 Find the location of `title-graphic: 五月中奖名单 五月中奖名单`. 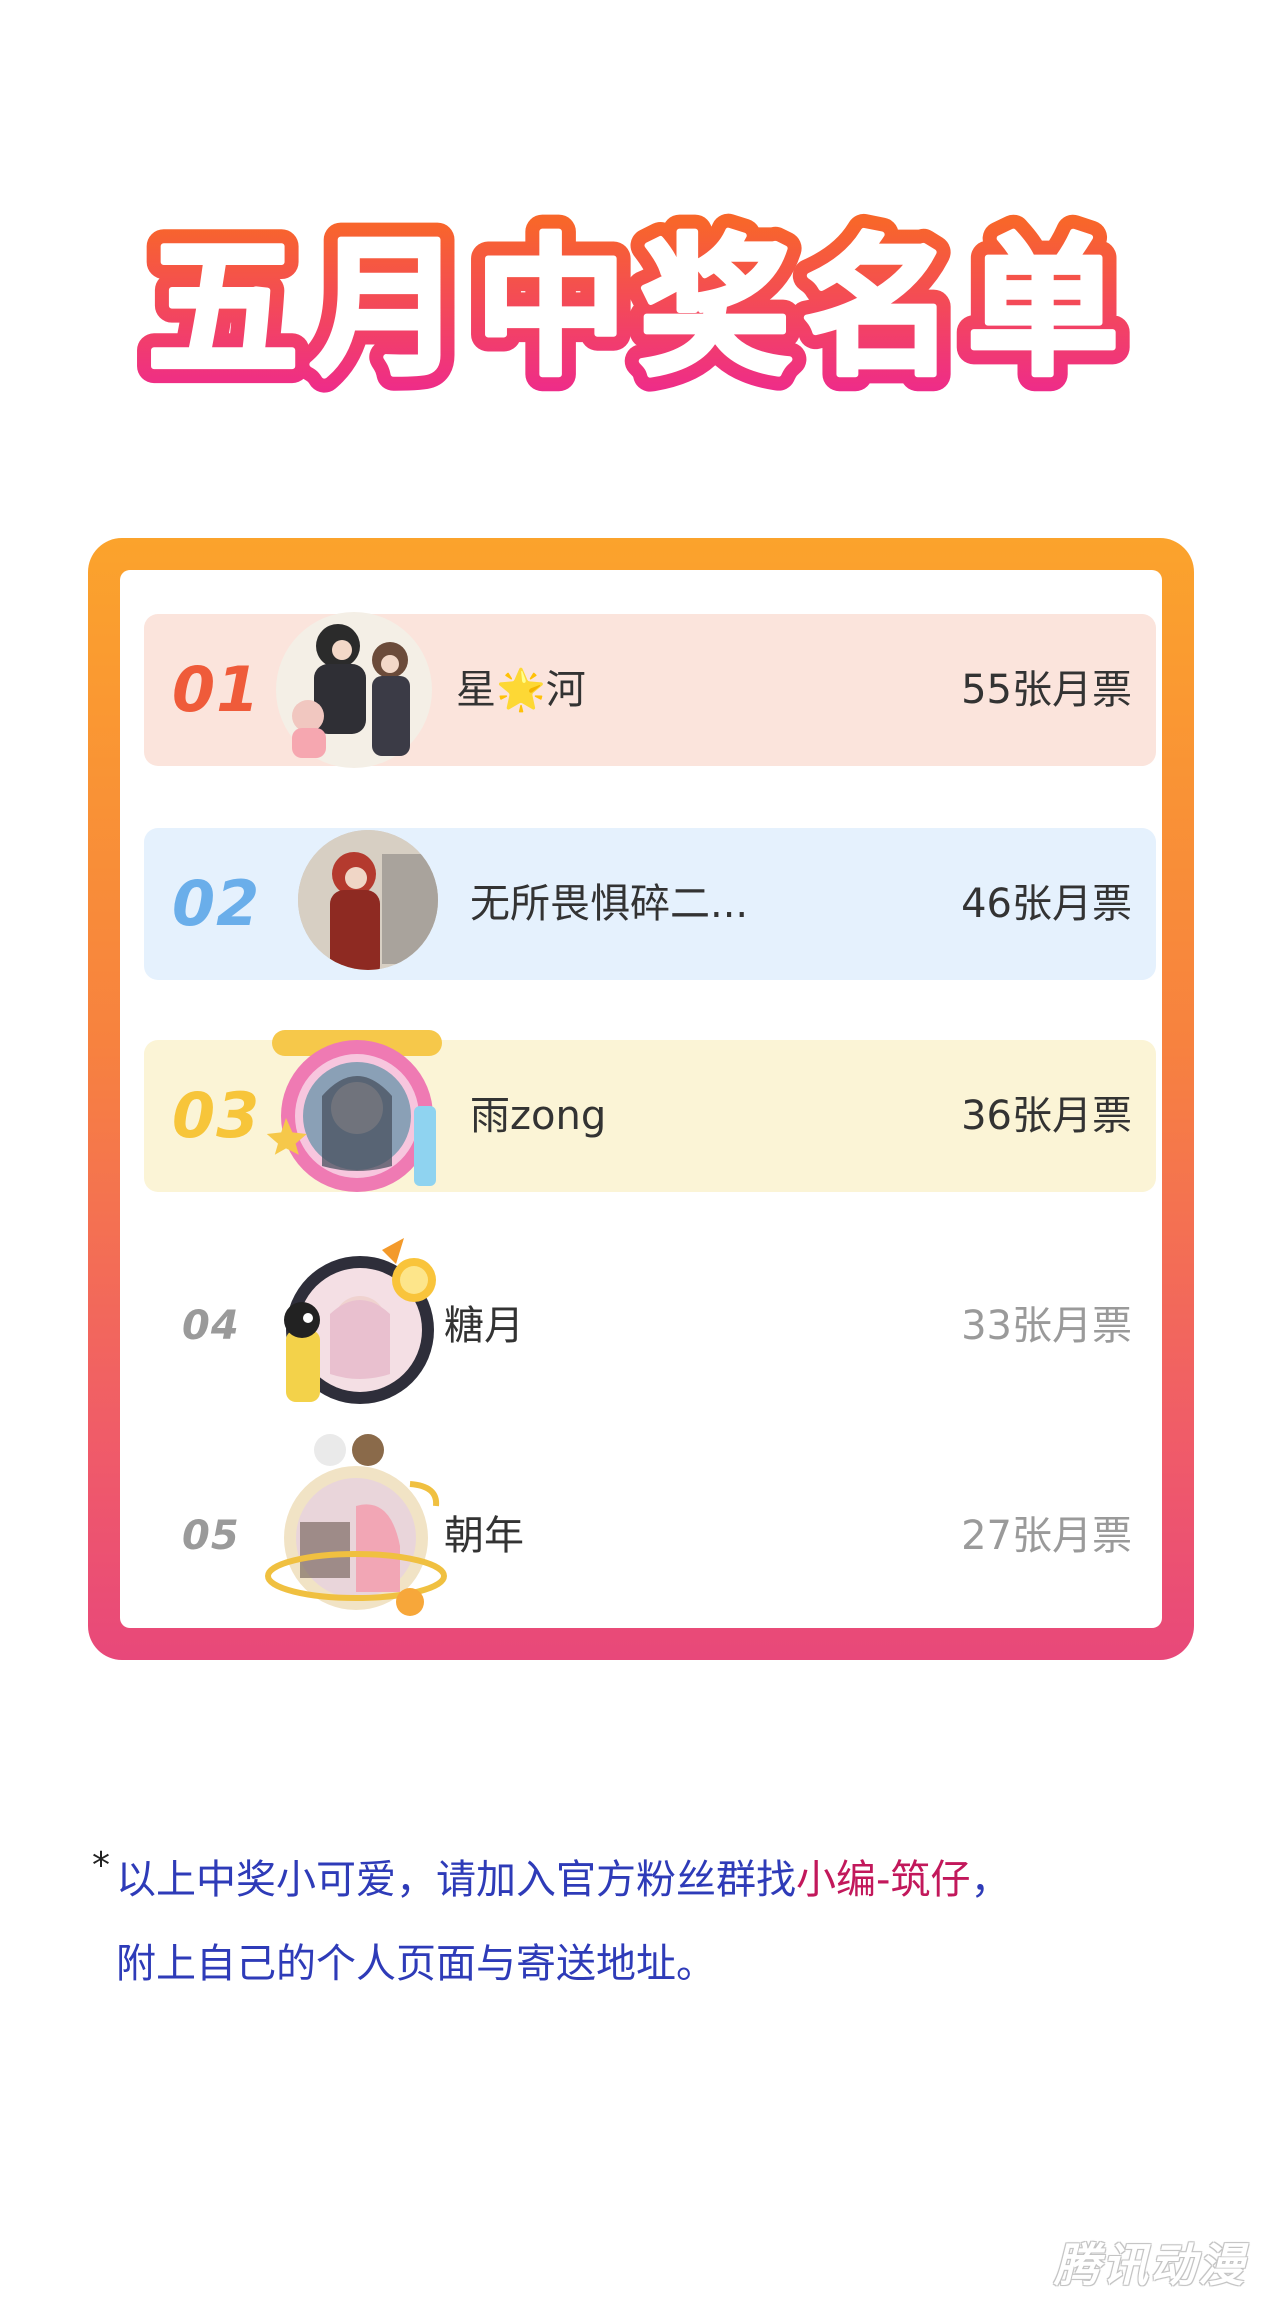

title-graphic: 五月中奖名单 五月中奖名单 is located at coordinates (633, 309).